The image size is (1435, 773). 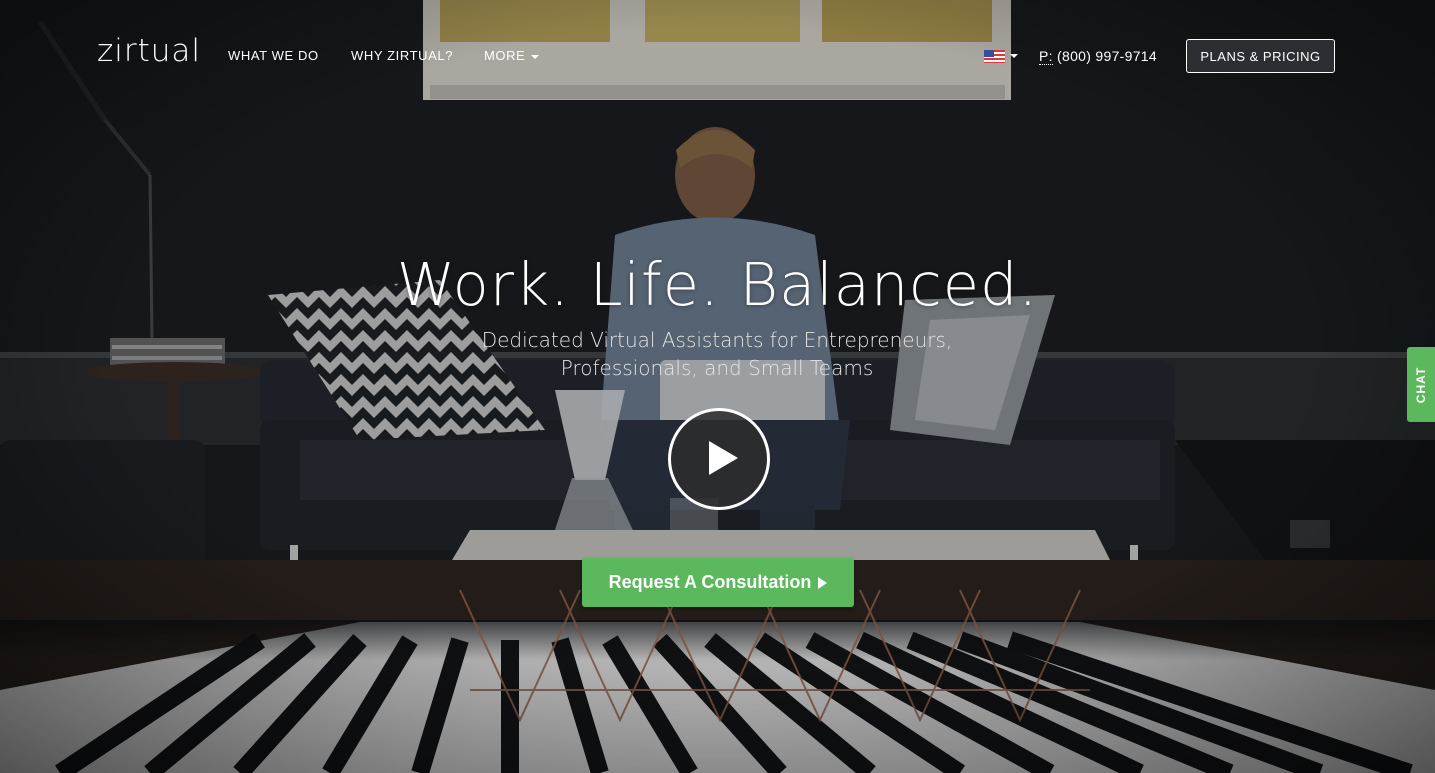 What do you see at coordinates (1046, 56) in the screenshot?
I see `phone-label: P:` at bounding box center [1046, 56].